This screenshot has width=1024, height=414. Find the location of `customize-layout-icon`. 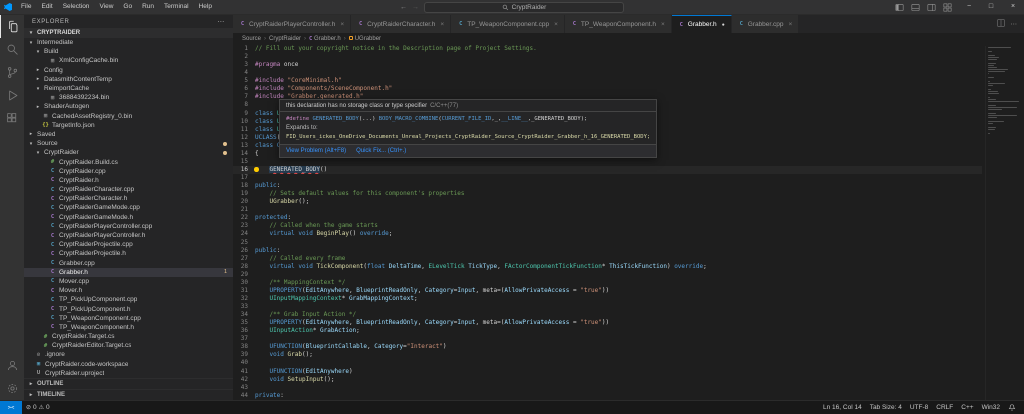

customize-layout-icon is located at coordinates (947, 7).